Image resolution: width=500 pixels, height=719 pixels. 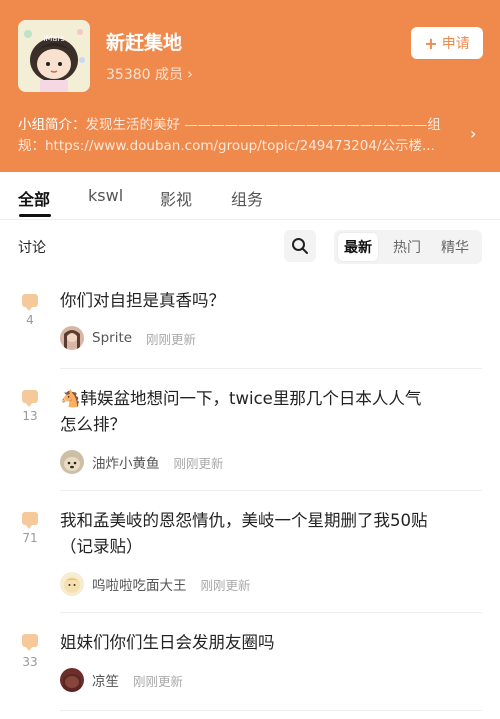 What do you see at coordinates (275, 412) in the screenshot?
I see `topic-title: 🐴韩娱盆地想问一下，twice里那几个日本人人气 怎么排？` at bounding box center [275, 412].